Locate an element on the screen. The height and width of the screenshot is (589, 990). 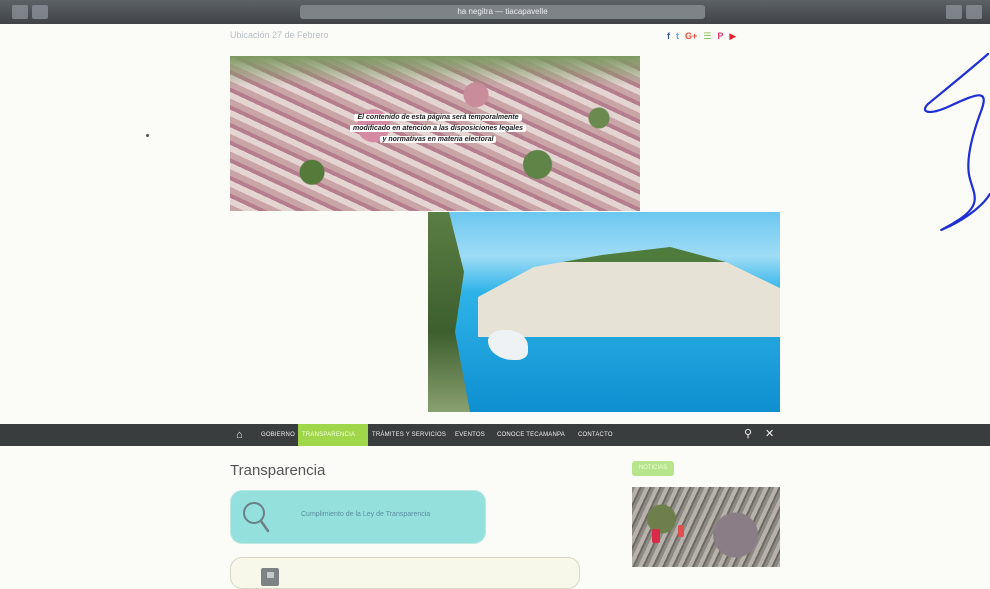
rss-icon: ☰ is located at coordinates (707, 36).